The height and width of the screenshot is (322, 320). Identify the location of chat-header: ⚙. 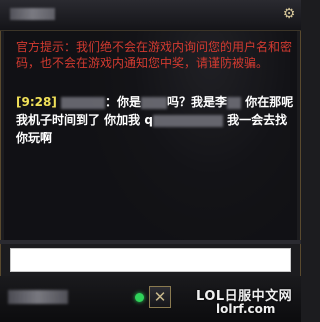
(150, 15).